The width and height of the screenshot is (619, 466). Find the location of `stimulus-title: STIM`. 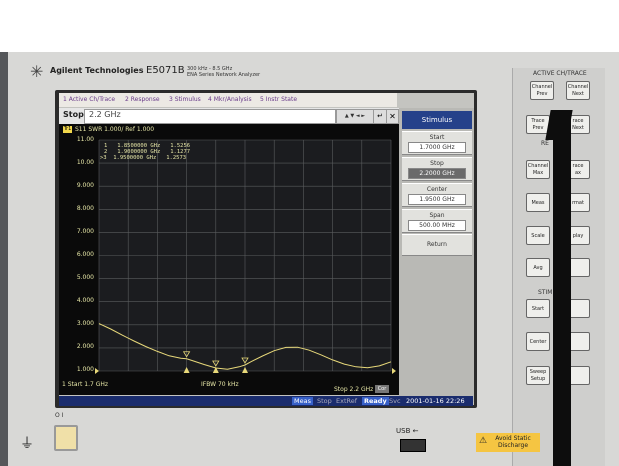

stimulus-title: STIM is located at coordinates (545, 292).